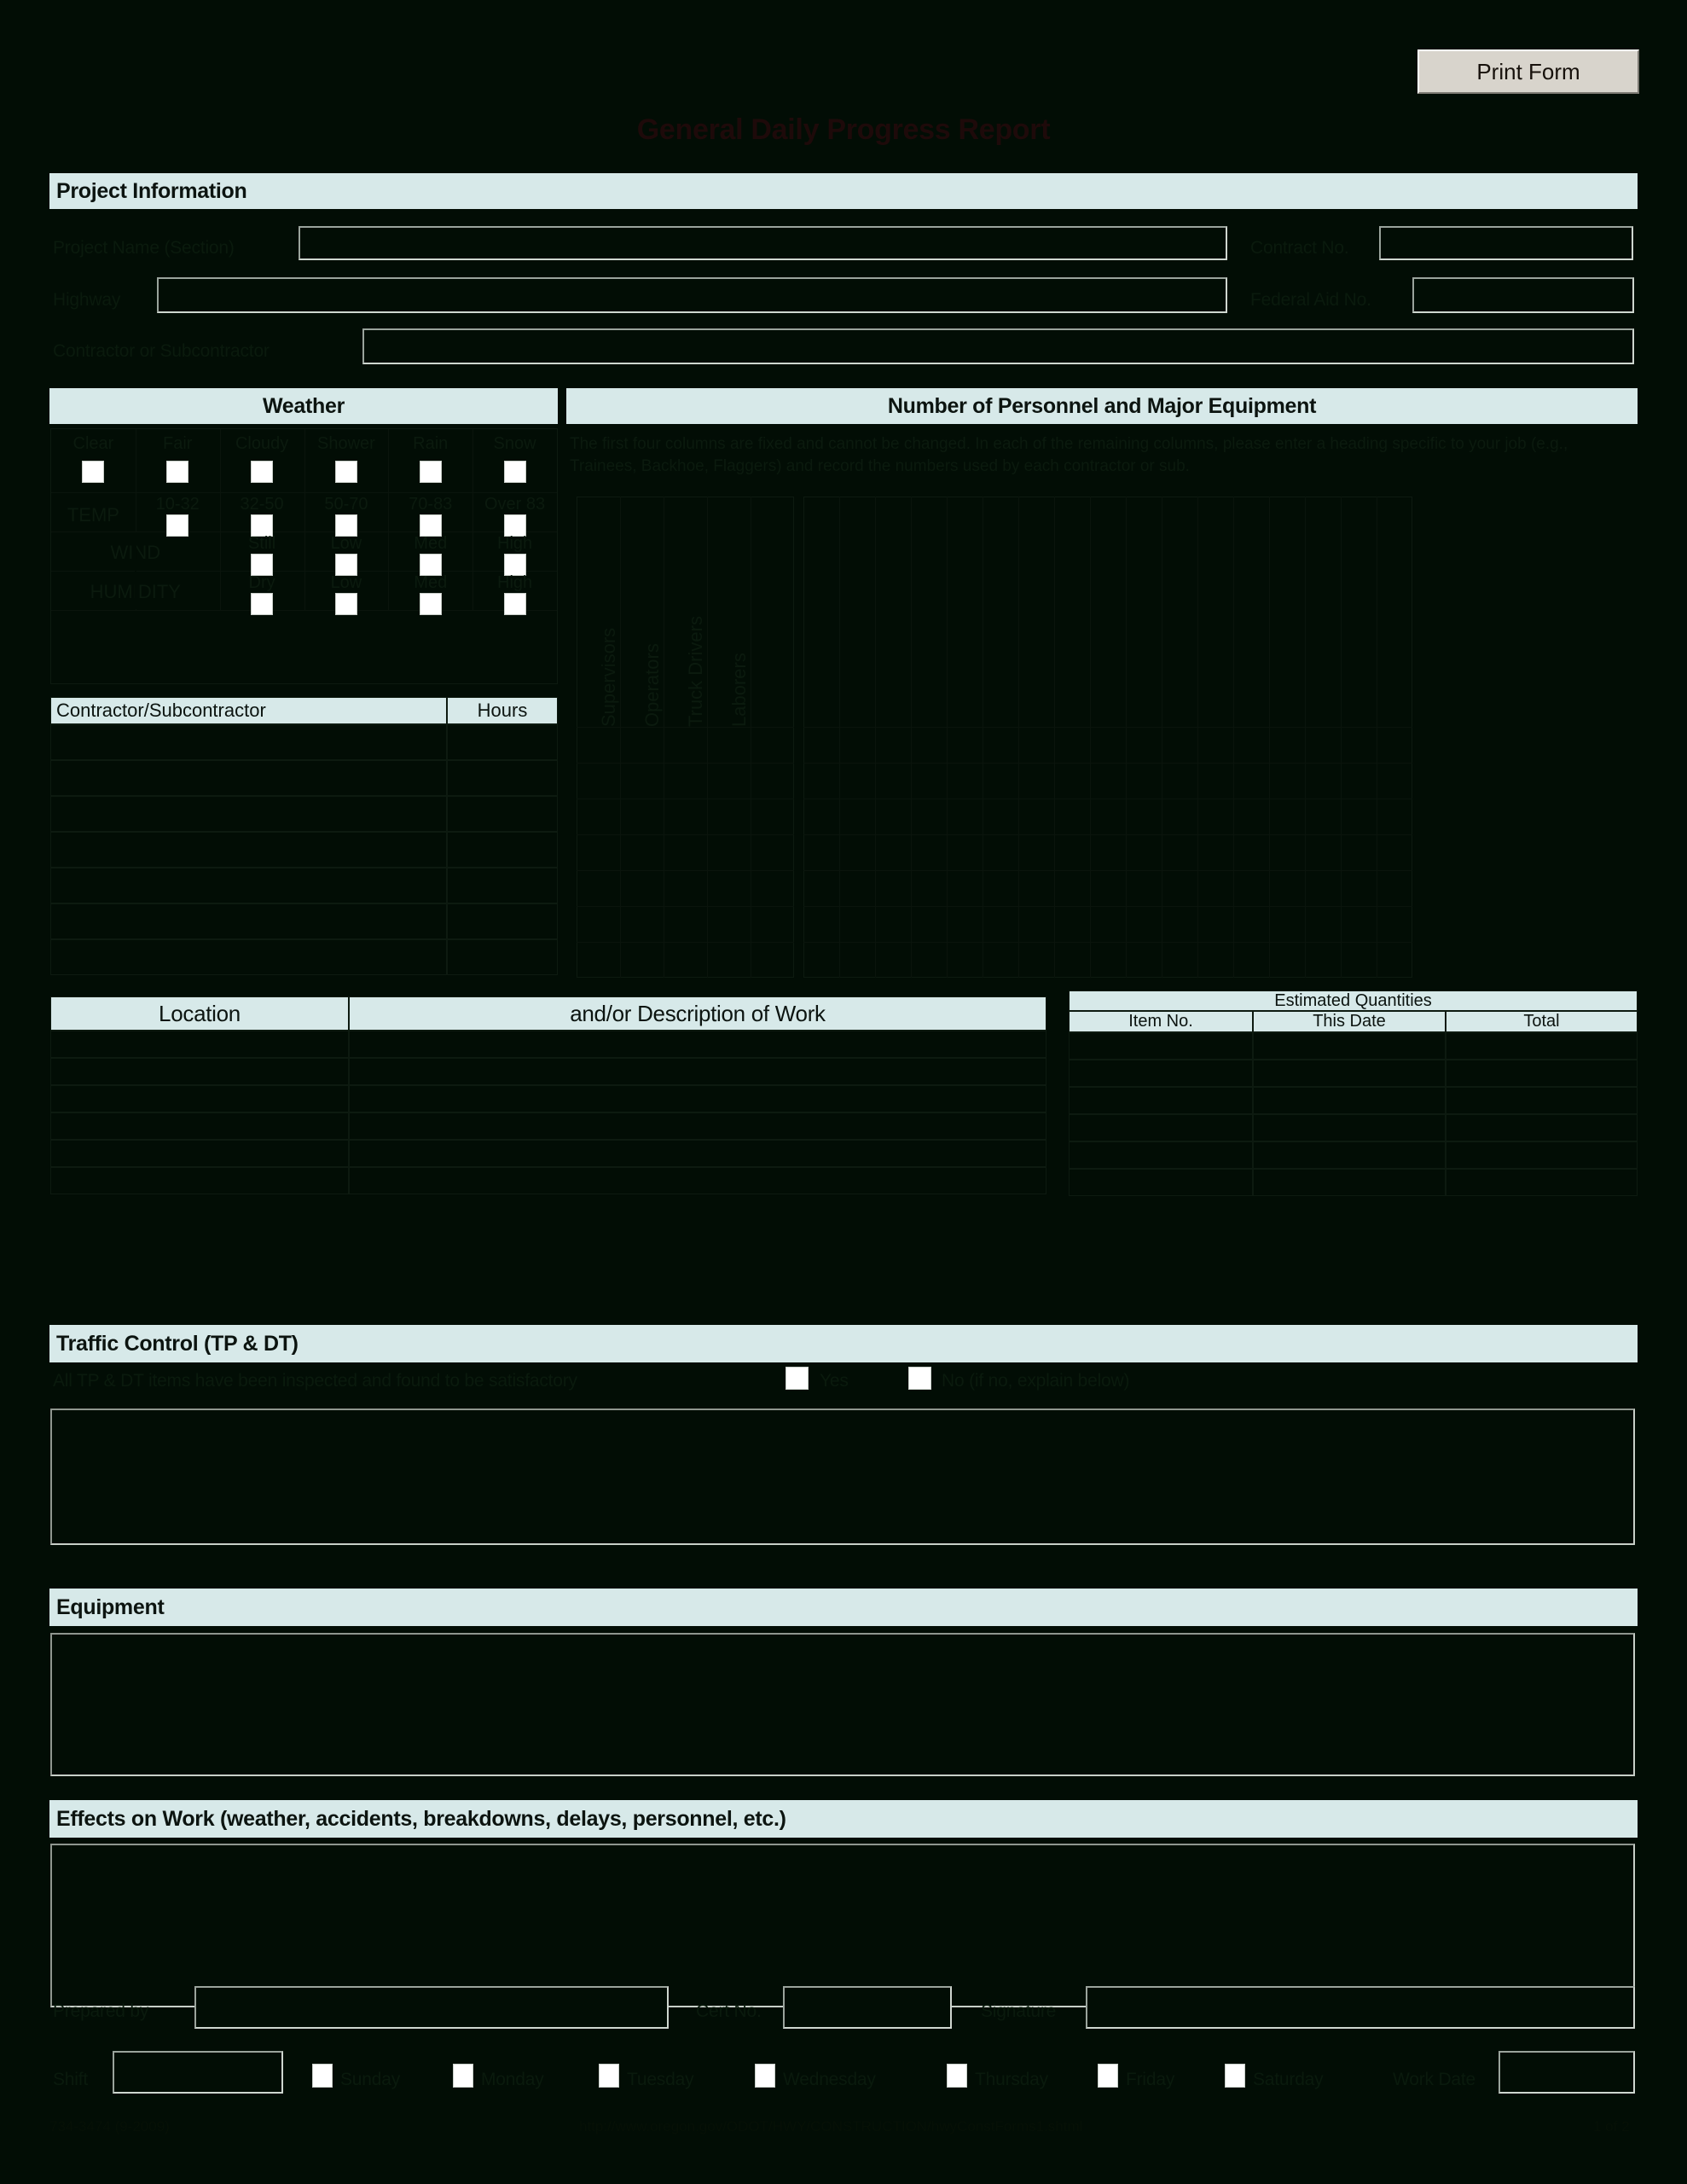 This screenshot has width=1687, height=2184. I want to click on weather-condition-checkbox, so click(514, 472).